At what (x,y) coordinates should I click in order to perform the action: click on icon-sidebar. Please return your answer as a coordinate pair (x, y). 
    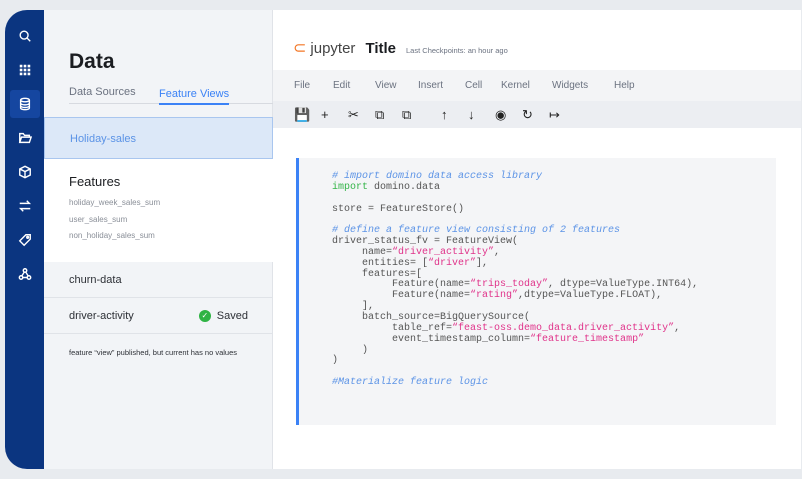
    Looking at the image, I should click on (24, 239).